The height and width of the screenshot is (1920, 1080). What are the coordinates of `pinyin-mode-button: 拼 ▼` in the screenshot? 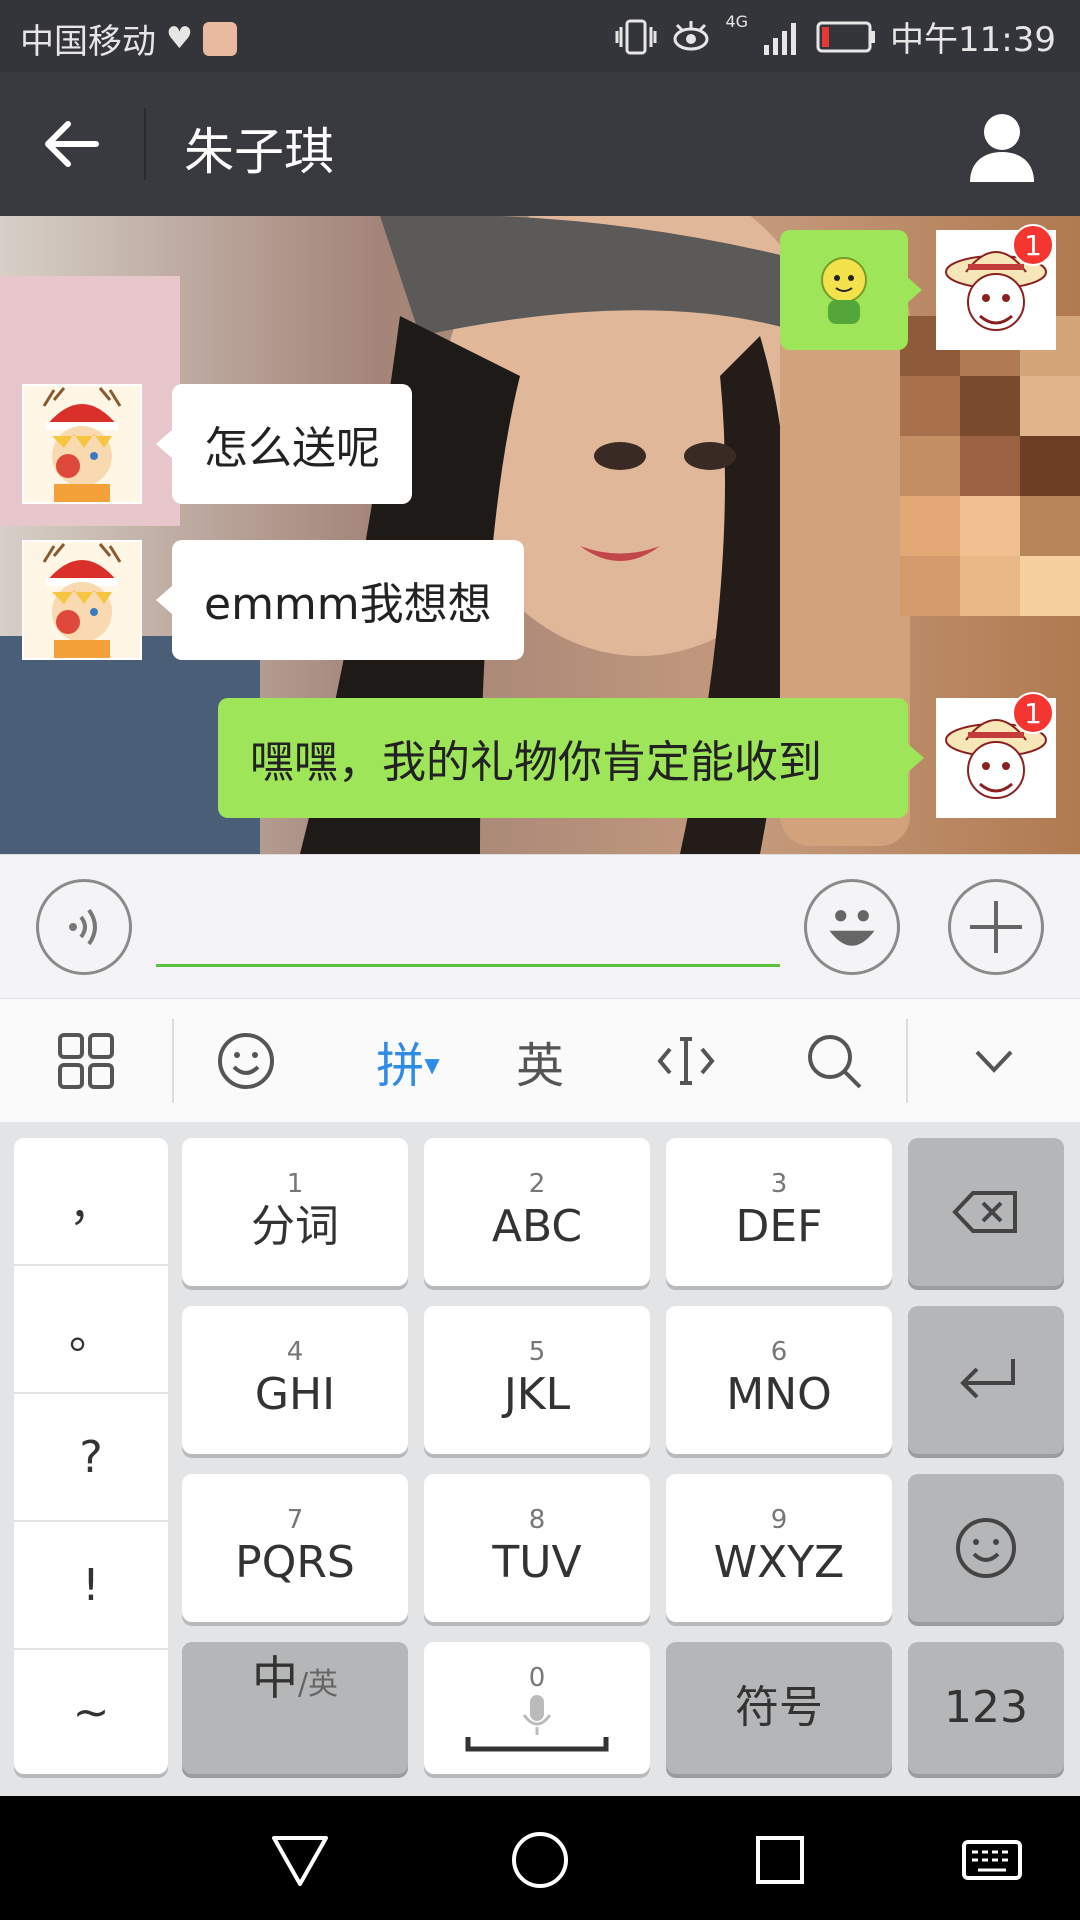 It's located at (408, 1061).